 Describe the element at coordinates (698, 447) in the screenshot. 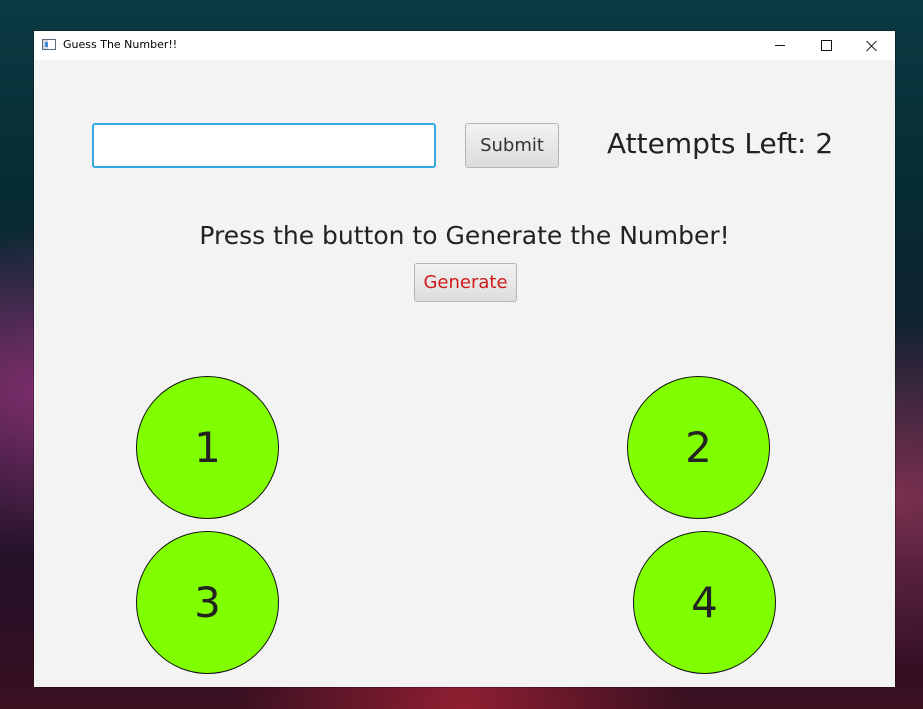

I see `choice-circle-2: 2` at that location.